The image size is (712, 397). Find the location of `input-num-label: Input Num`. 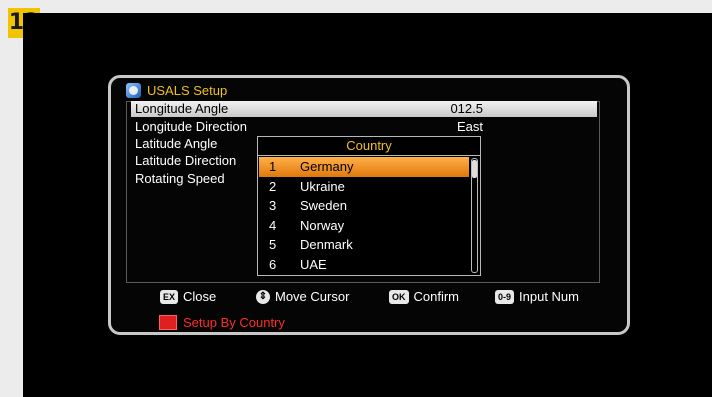

input-num-label: Input Num is located at coordinates (549, 296).